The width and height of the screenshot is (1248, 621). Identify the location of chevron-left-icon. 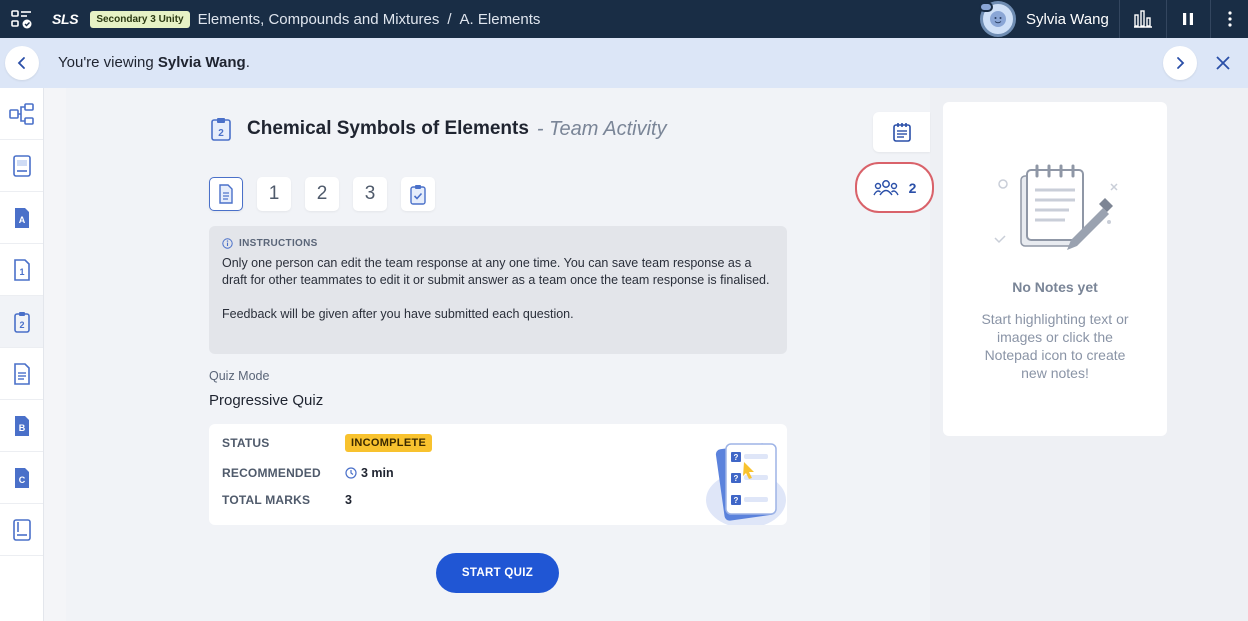
(21, 63).